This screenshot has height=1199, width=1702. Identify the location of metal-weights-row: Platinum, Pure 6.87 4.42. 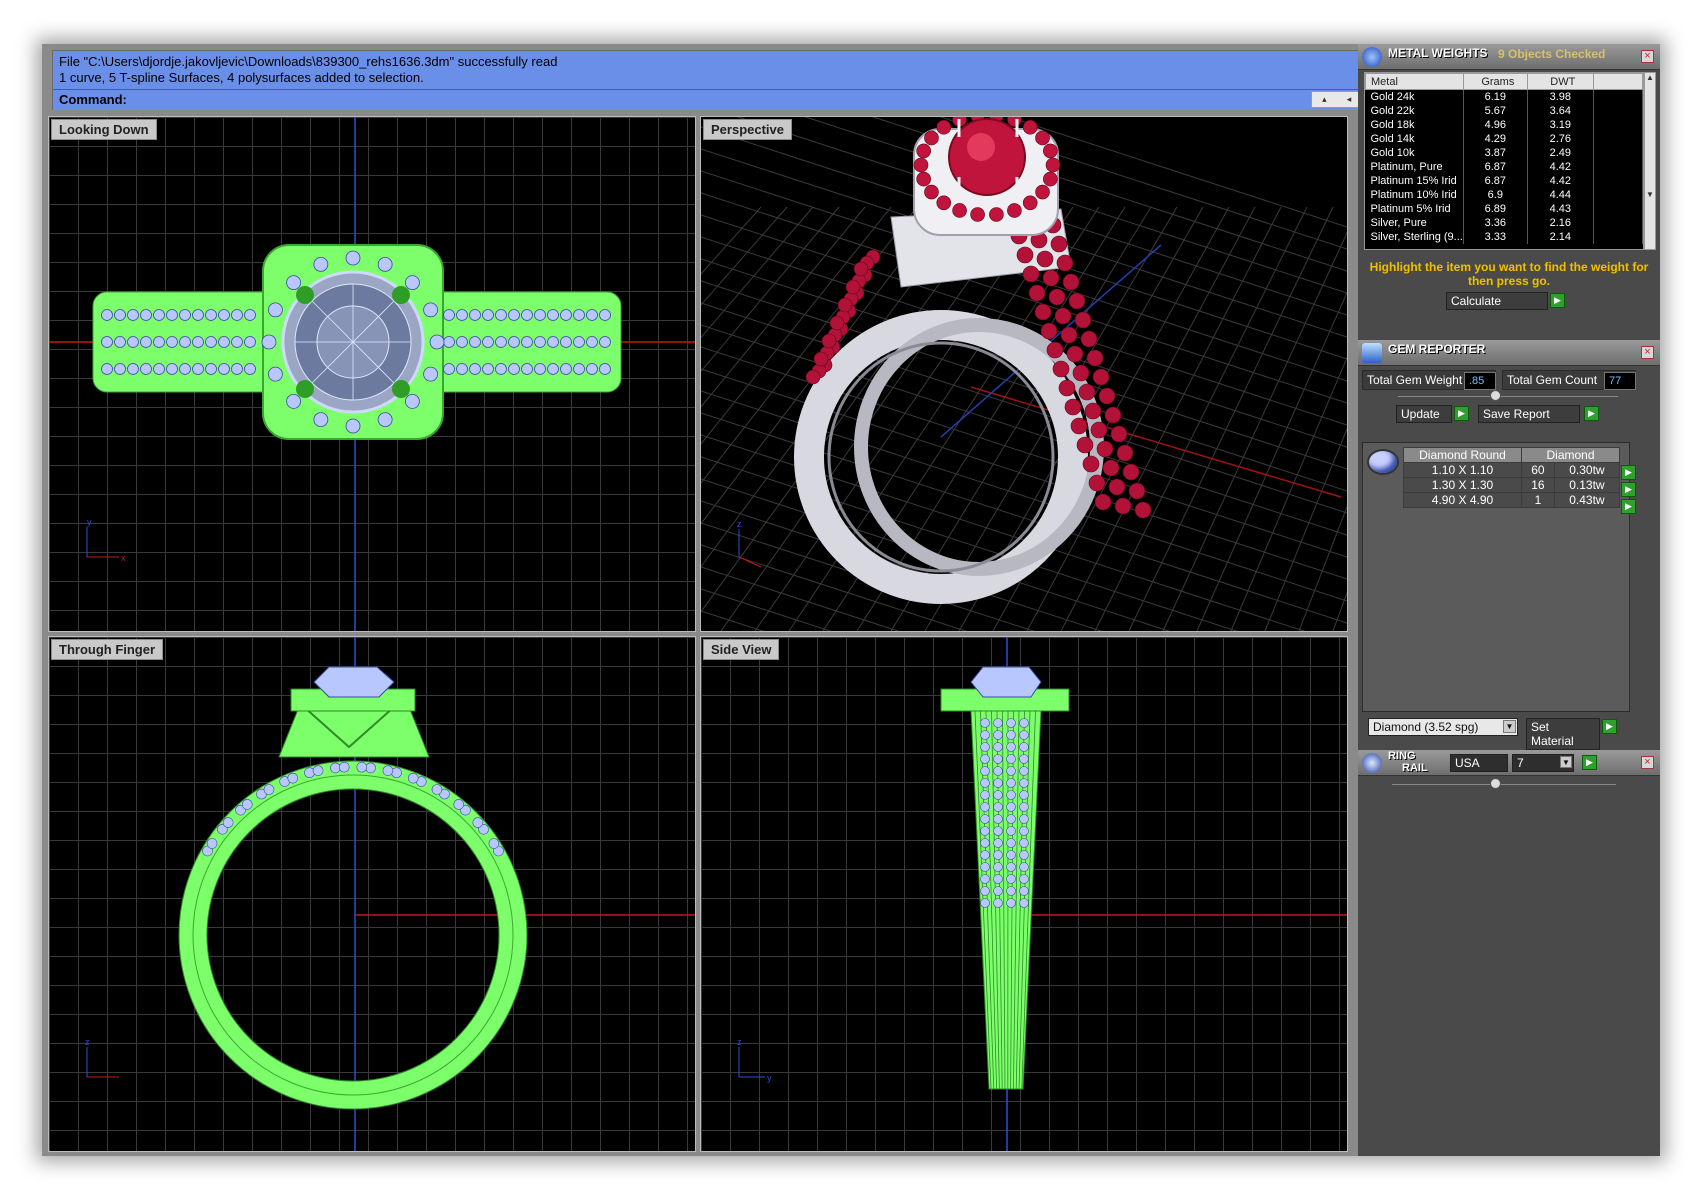
(1504, 166).